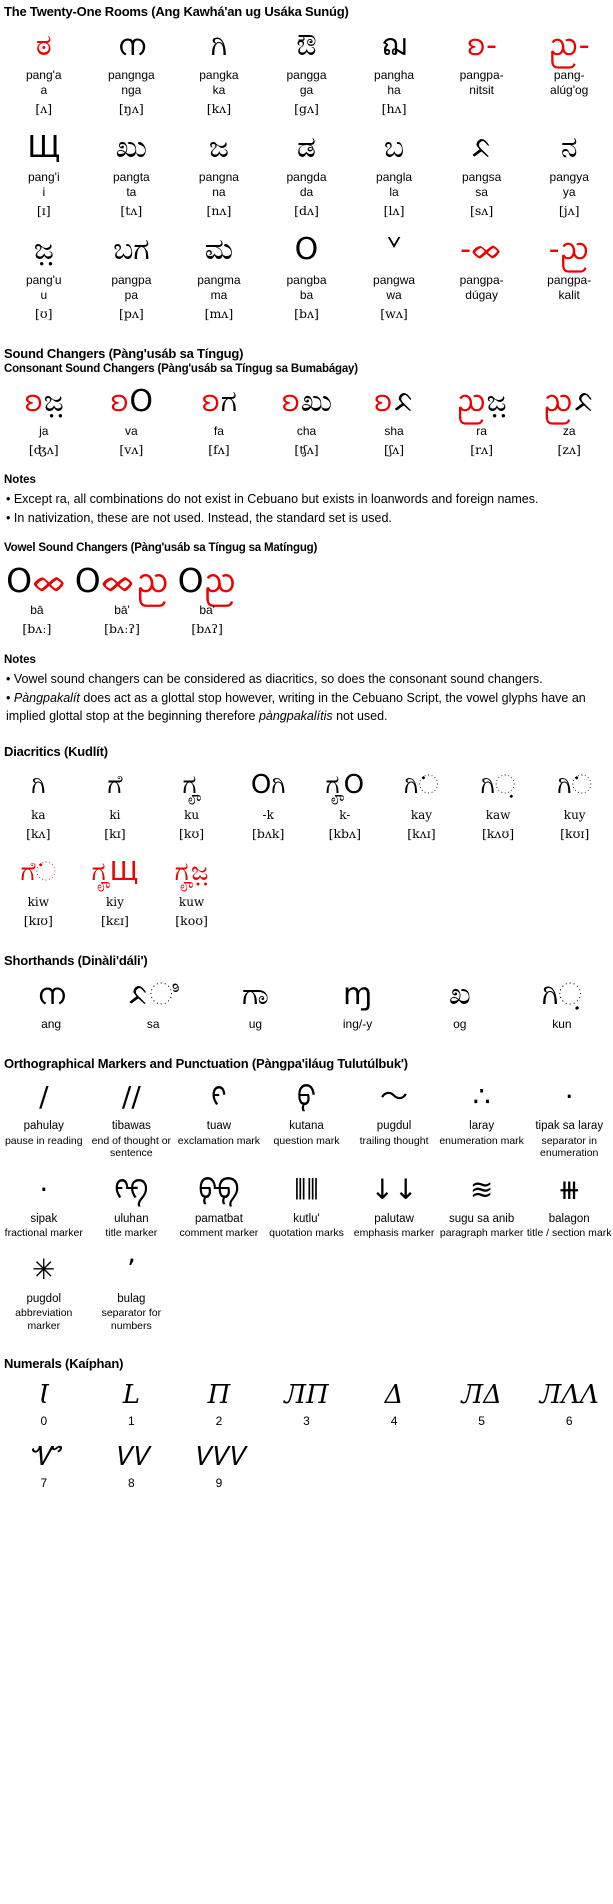  What do you see at coordinates (569, 430) in the screenshot?
I see `changer-name: za` at bounding box center [569, 430].